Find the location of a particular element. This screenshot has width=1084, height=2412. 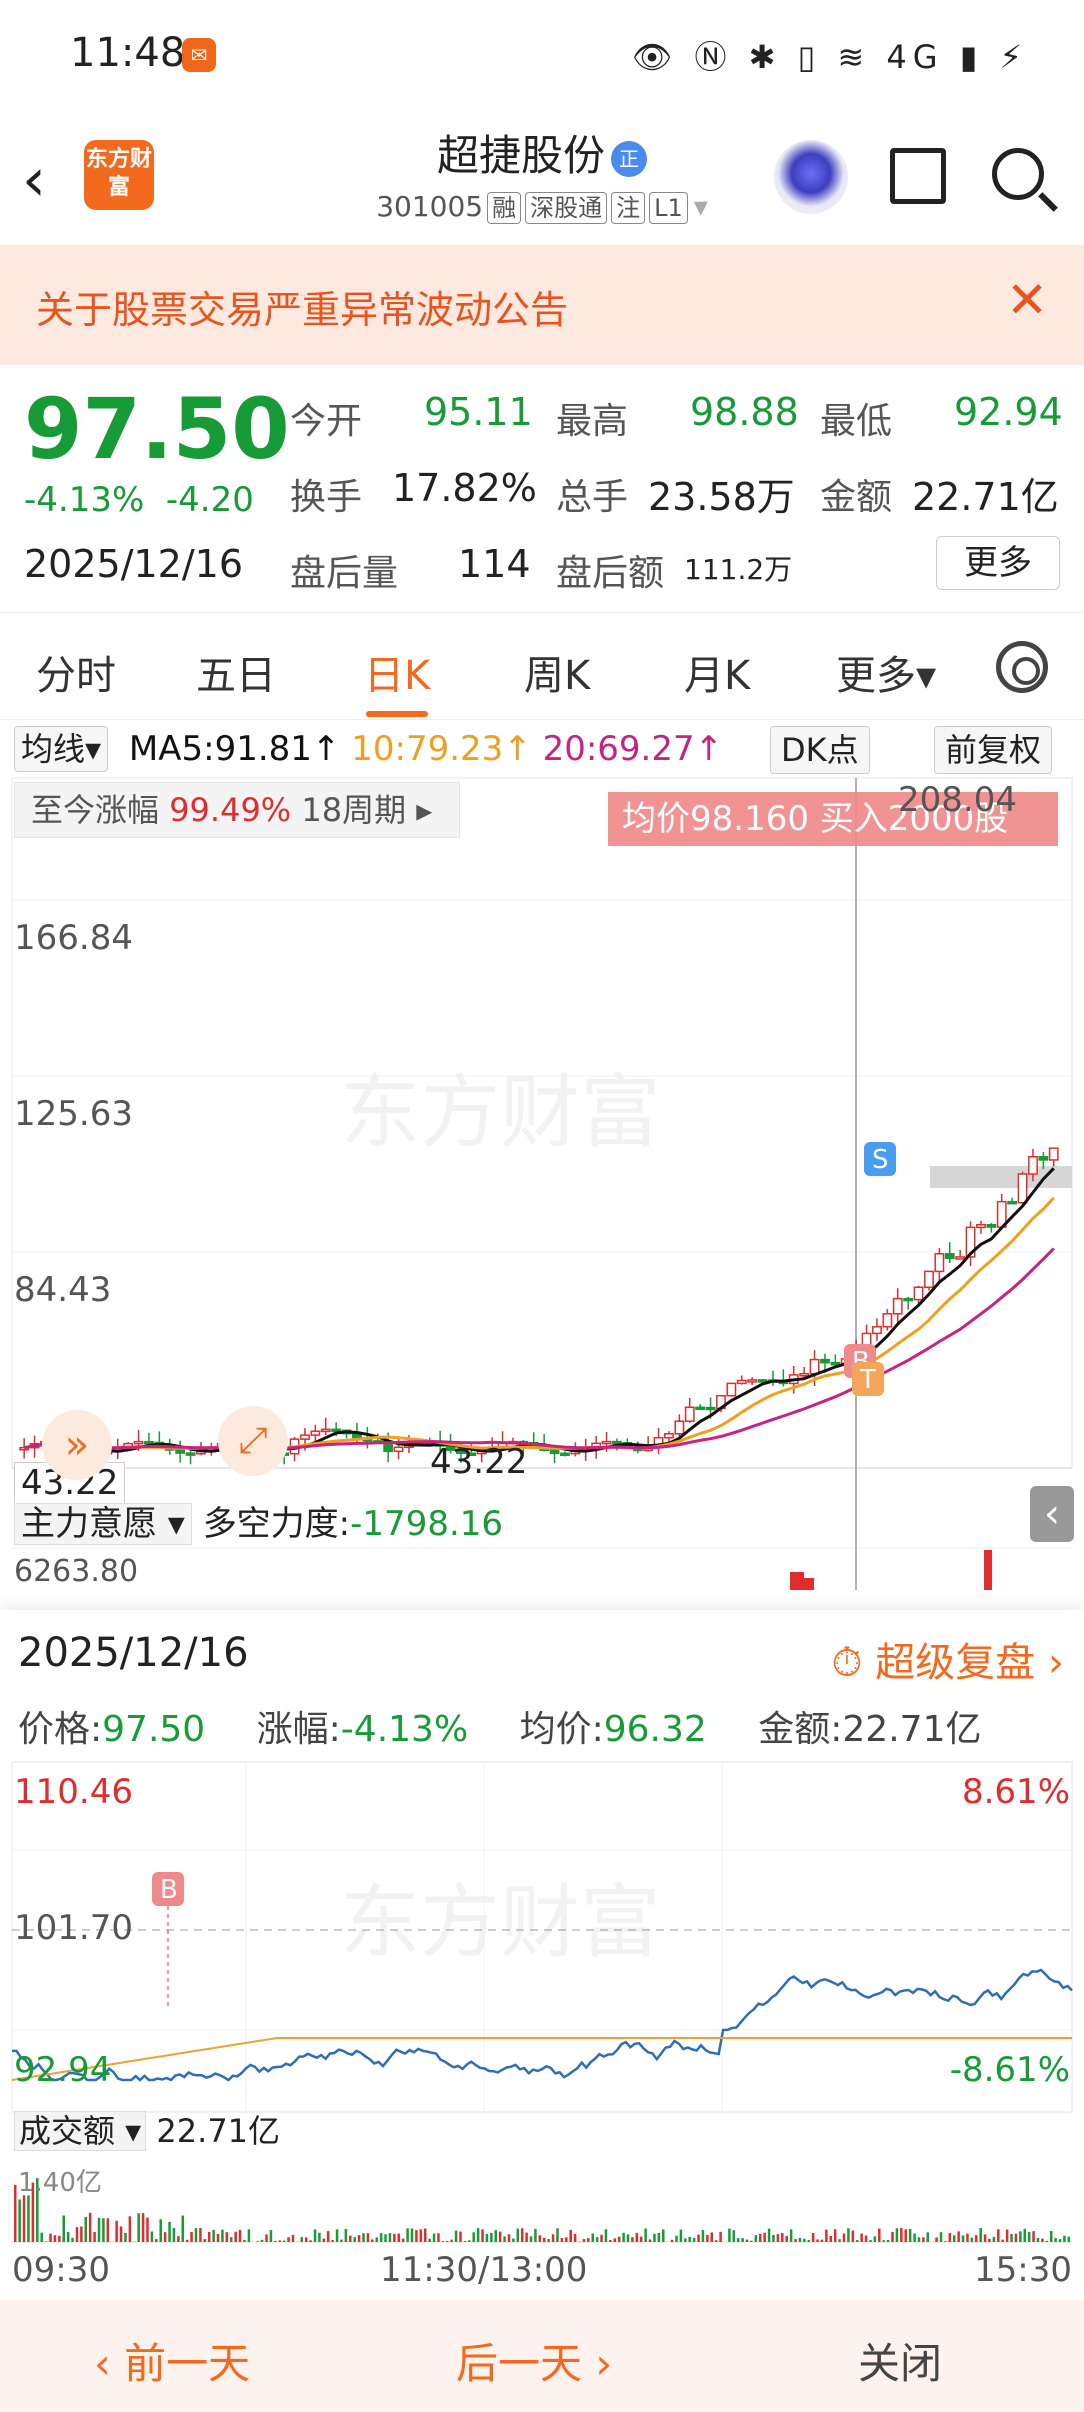

active-tab-indicator is located at coordinates (397, 714).